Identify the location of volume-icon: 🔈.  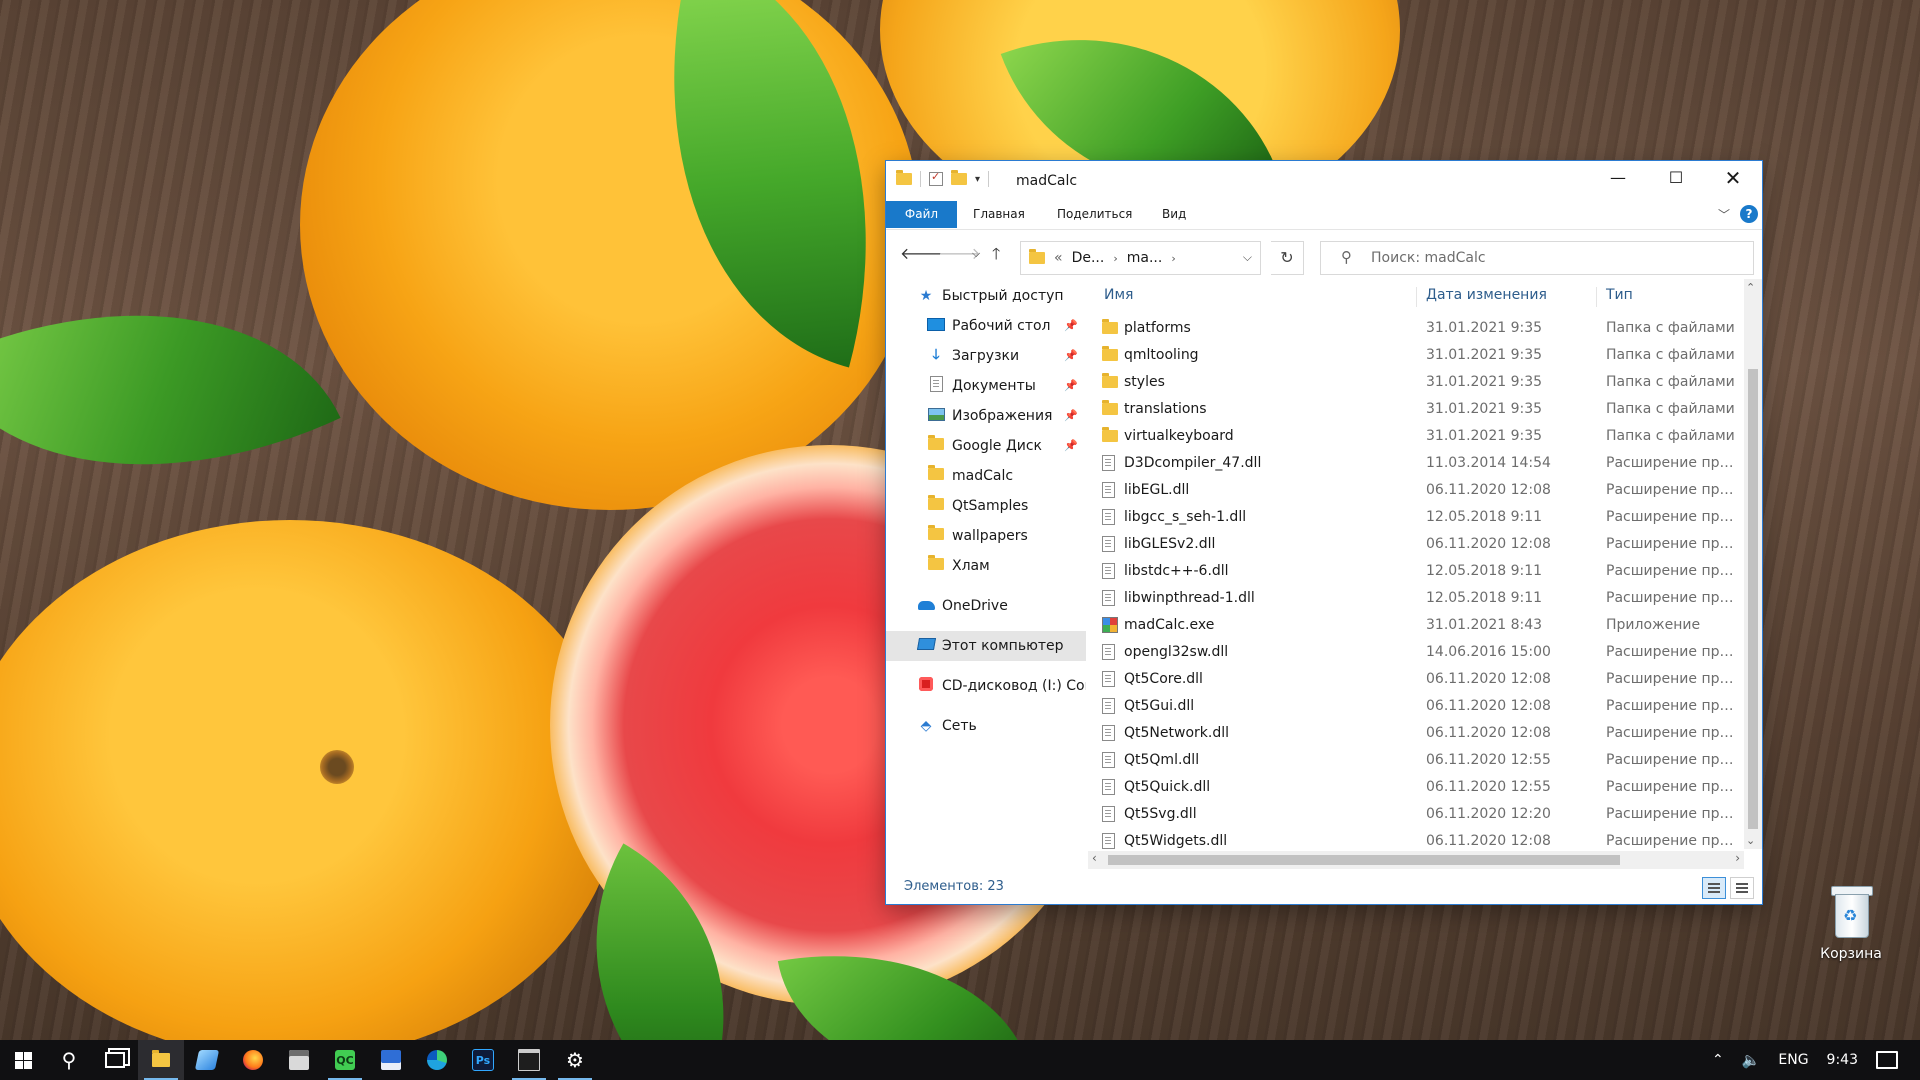
(1751, 1060).